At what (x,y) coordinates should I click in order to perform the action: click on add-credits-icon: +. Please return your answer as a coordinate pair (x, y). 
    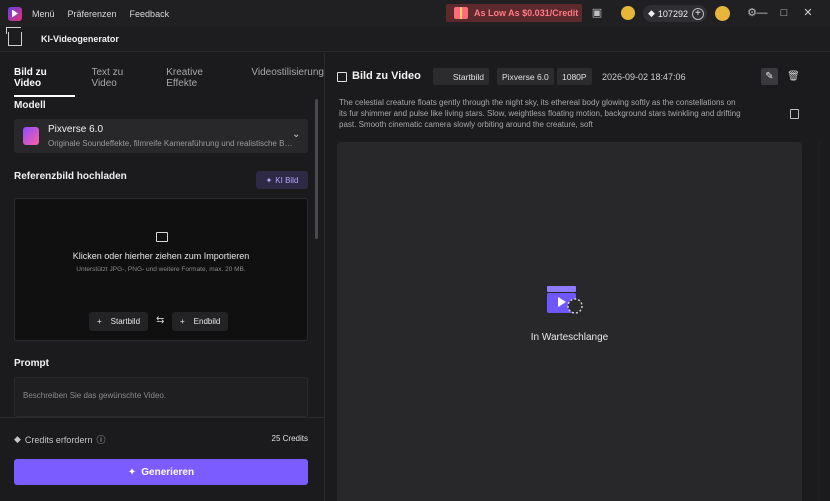
    Looking at the image, I should click on (697, 13).